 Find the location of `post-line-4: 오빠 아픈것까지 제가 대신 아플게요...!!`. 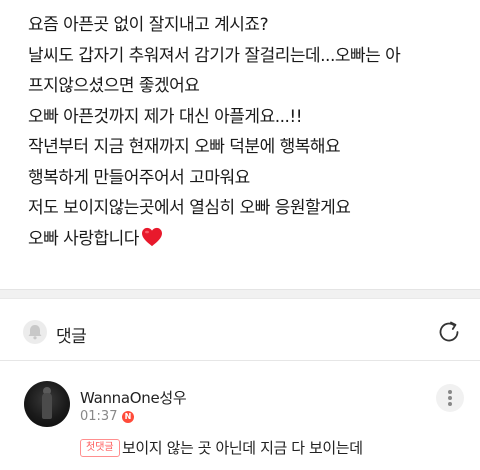

post-line-4: 오빠 아픈것까지 제가 대신 아플게요...!! is located at coordinates (165, 116).